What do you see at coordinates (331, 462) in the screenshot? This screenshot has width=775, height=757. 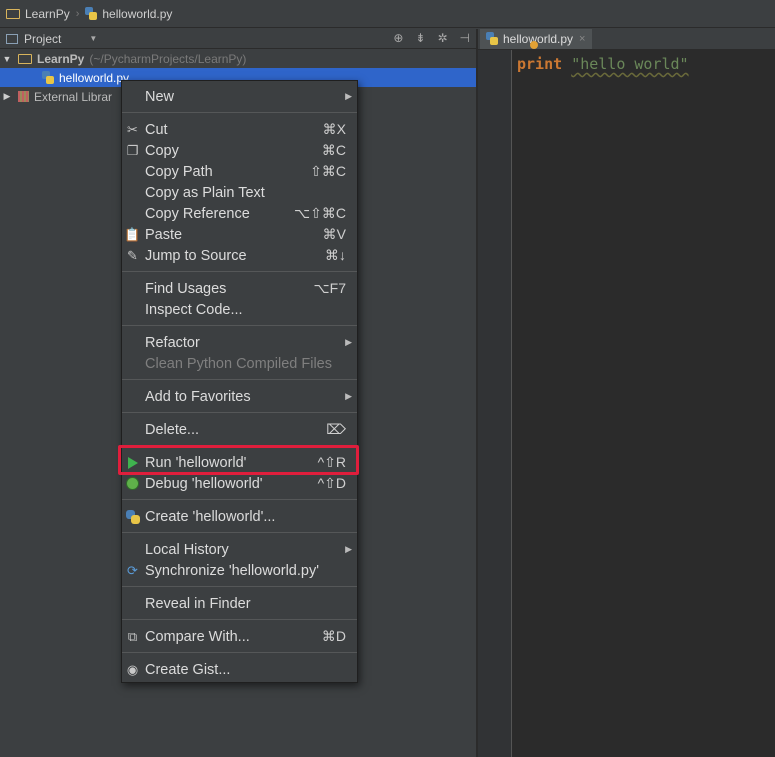 I see `menu-item-shortcut: ^⇧R` at bounding box center [331, 462].